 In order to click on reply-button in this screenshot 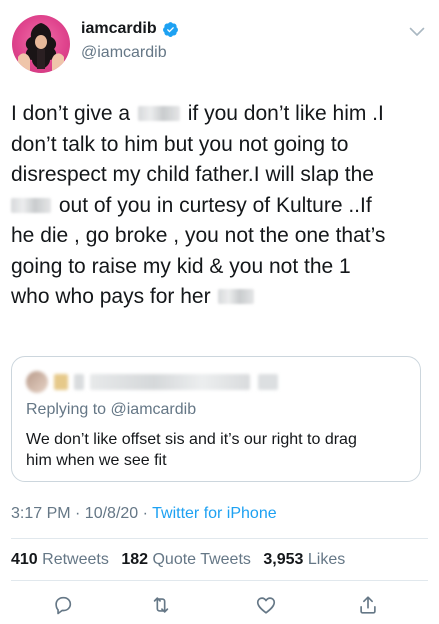, I will do `click(63, 605)`.